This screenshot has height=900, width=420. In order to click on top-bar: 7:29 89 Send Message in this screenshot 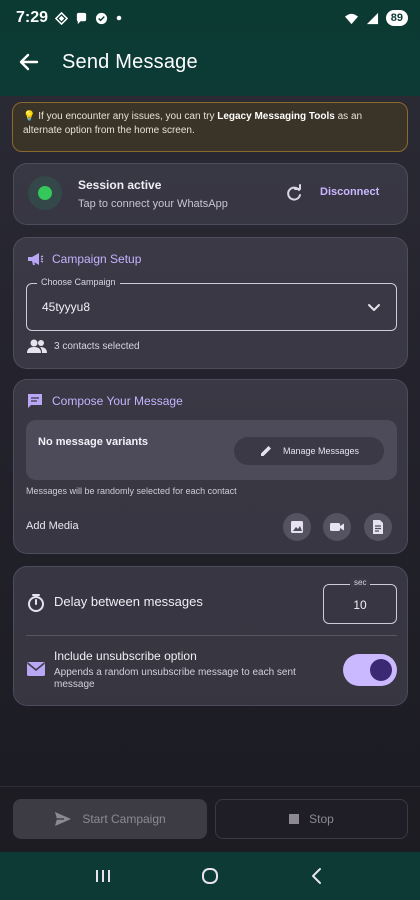, I will do `click(210, 48)`.